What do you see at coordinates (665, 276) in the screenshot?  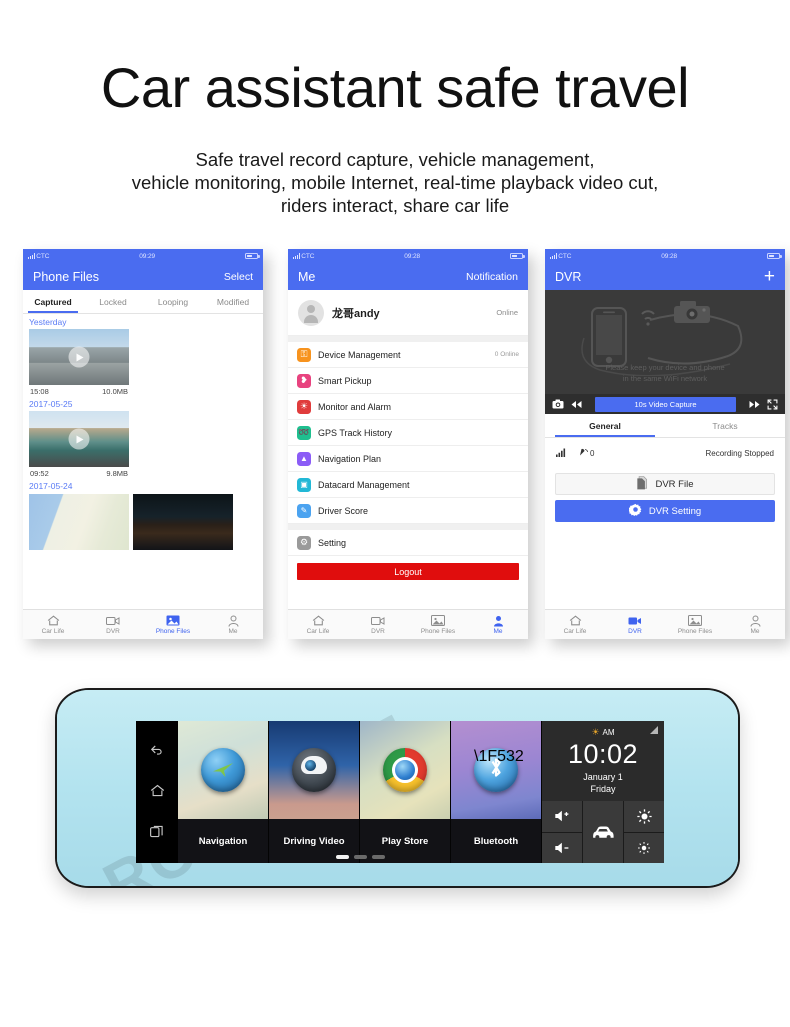 I see `nav-bar: DVR +` at bounding box center [665, 276].